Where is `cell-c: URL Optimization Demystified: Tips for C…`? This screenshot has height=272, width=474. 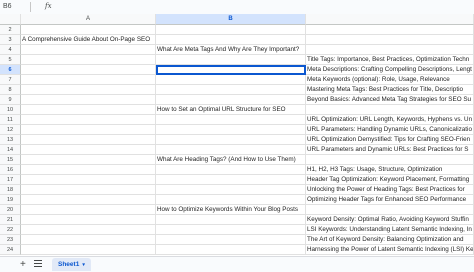
cell-c: URL Optimization Demystified: Tips for C… is located at coordinates (390, 140).